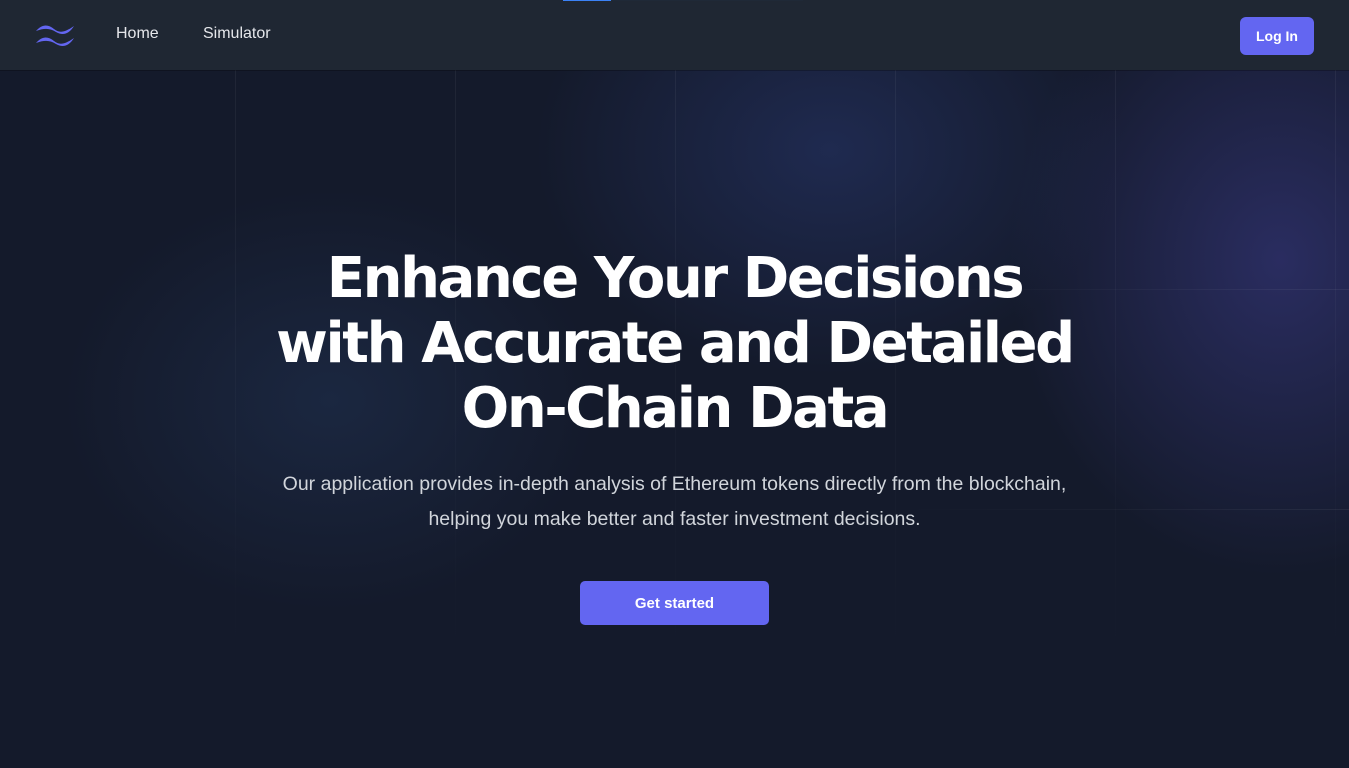  What do you see at coordinates (683, 0) in the screenshot?
I see `loading-progress-bar` at bounding box center [683, 0].